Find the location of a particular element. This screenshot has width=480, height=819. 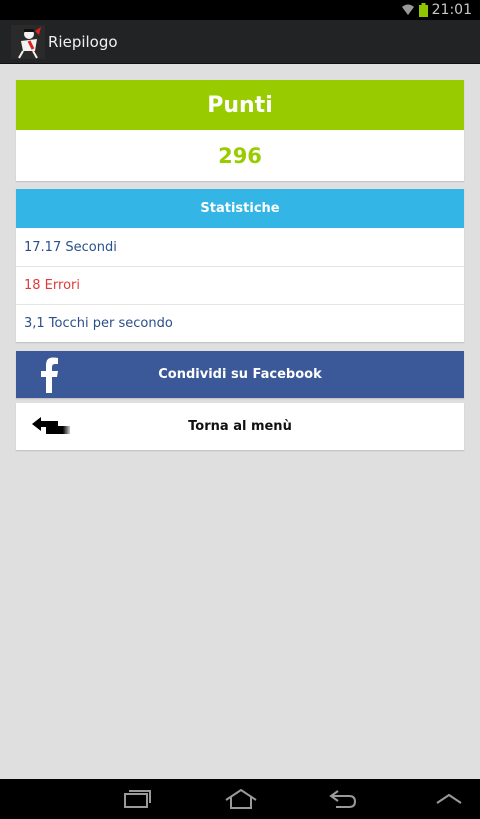

status-clock: 21:01 is located at coordinates (451, 10).